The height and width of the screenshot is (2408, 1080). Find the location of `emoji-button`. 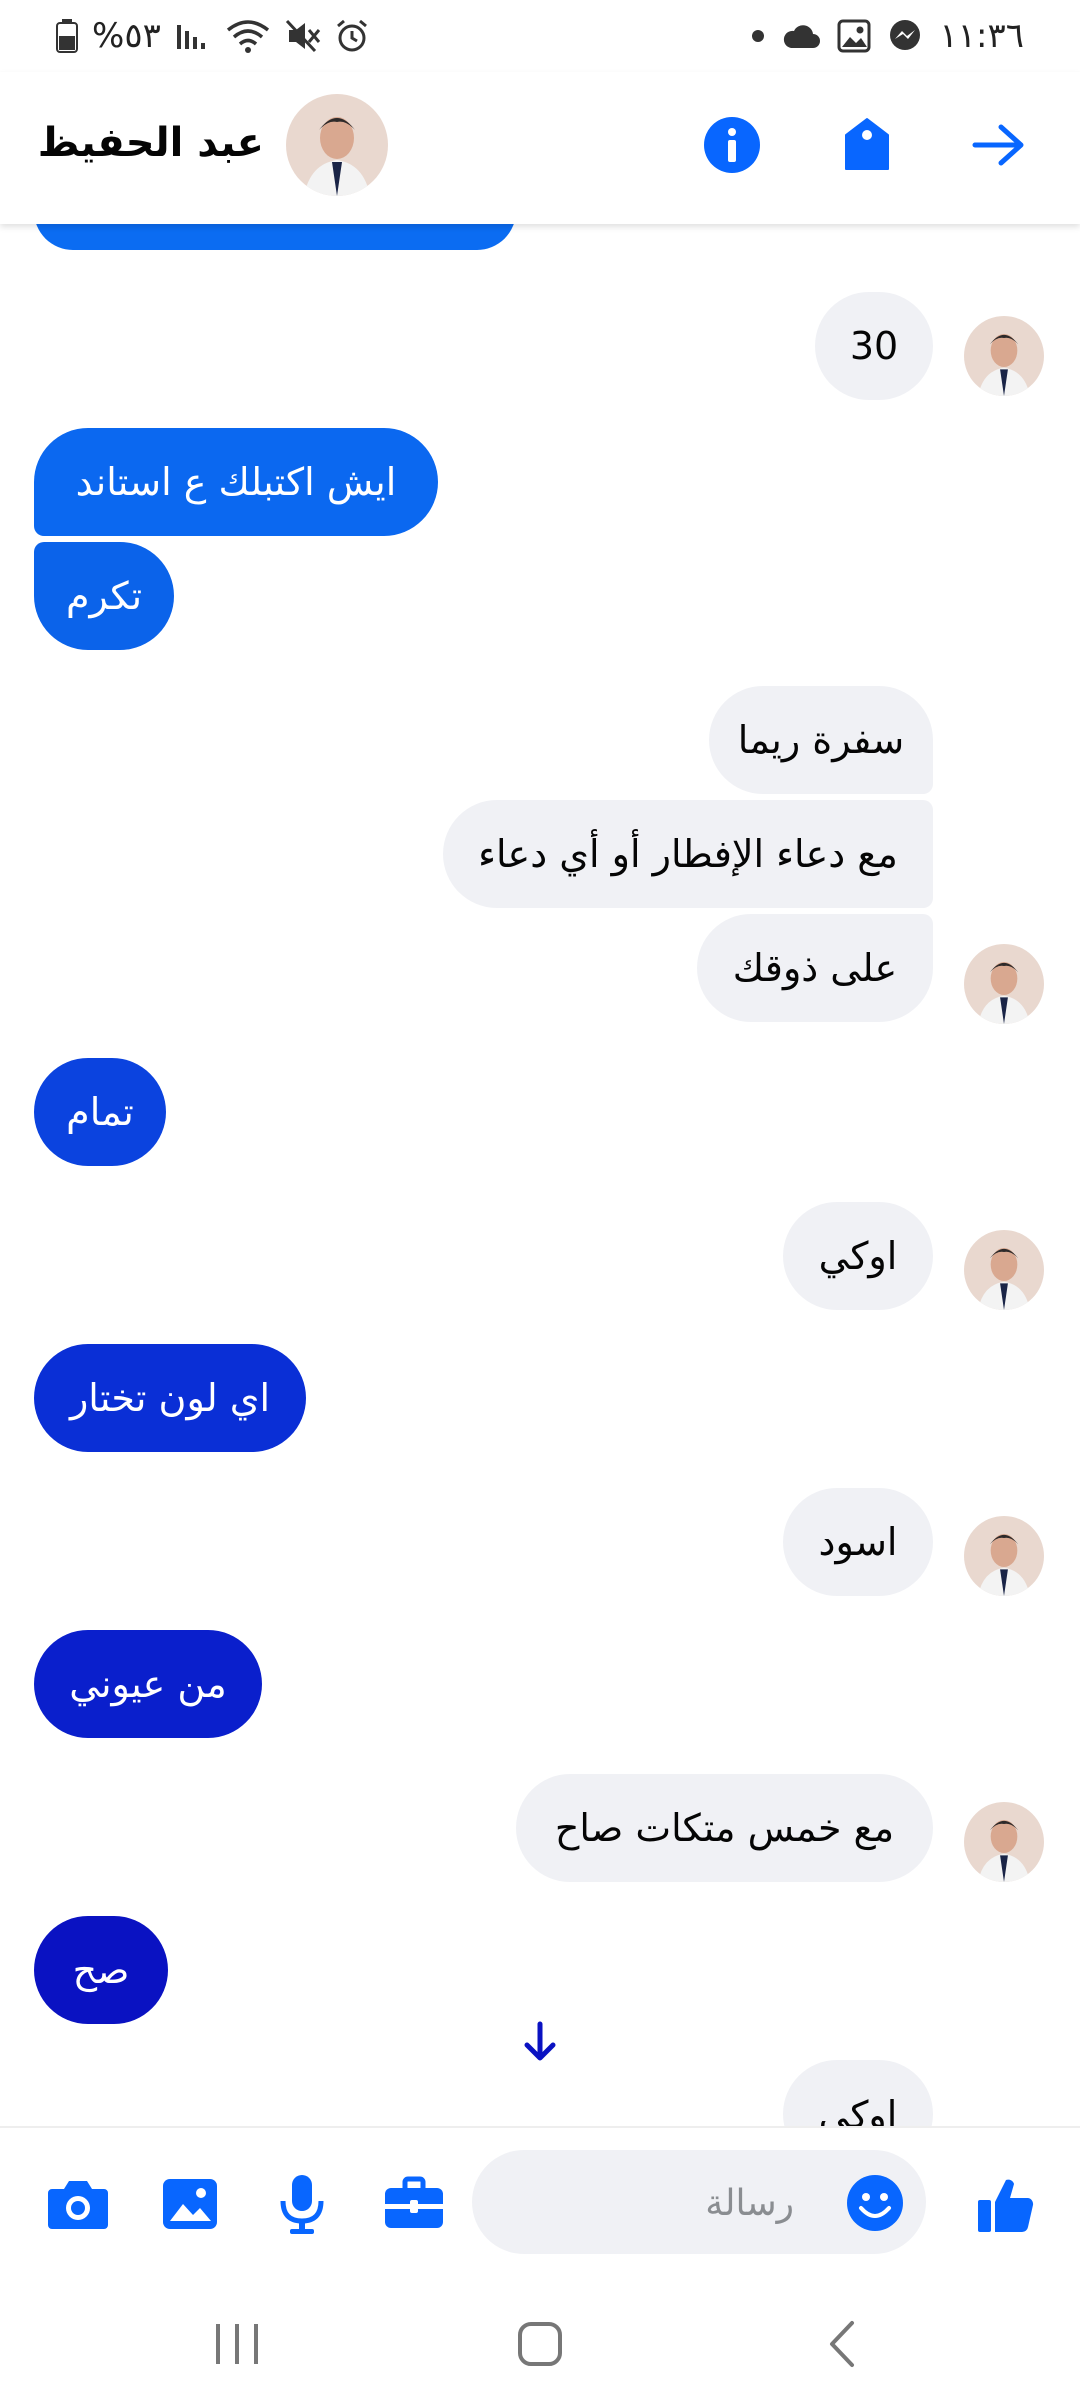

emoji-button is located at coordinates (875, 2203).